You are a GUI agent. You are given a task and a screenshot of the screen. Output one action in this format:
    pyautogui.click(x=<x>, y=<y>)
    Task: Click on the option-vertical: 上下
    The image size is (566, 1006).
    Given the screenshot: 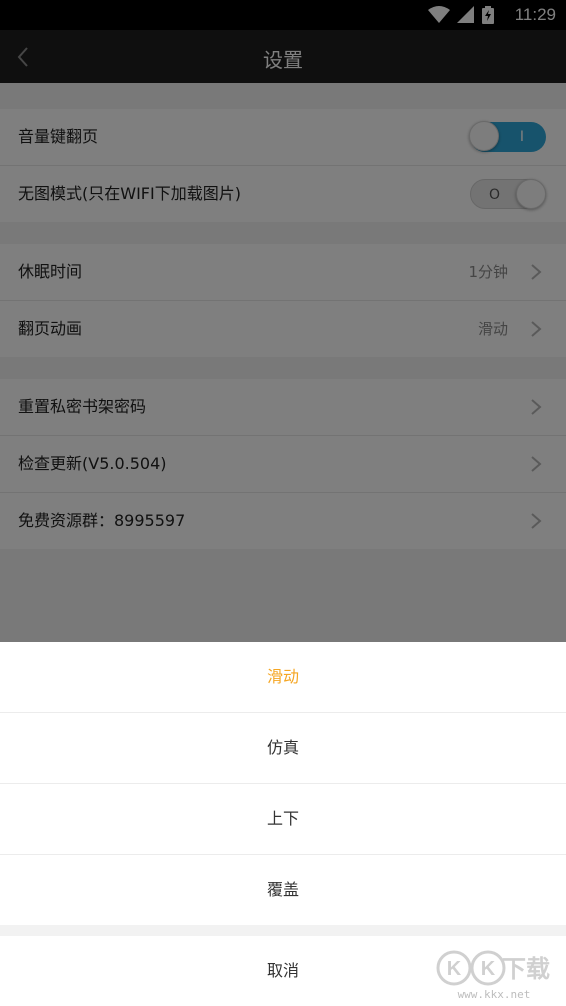 What is the action you would take?
    pyautogui.click(x=283, y=819)
    